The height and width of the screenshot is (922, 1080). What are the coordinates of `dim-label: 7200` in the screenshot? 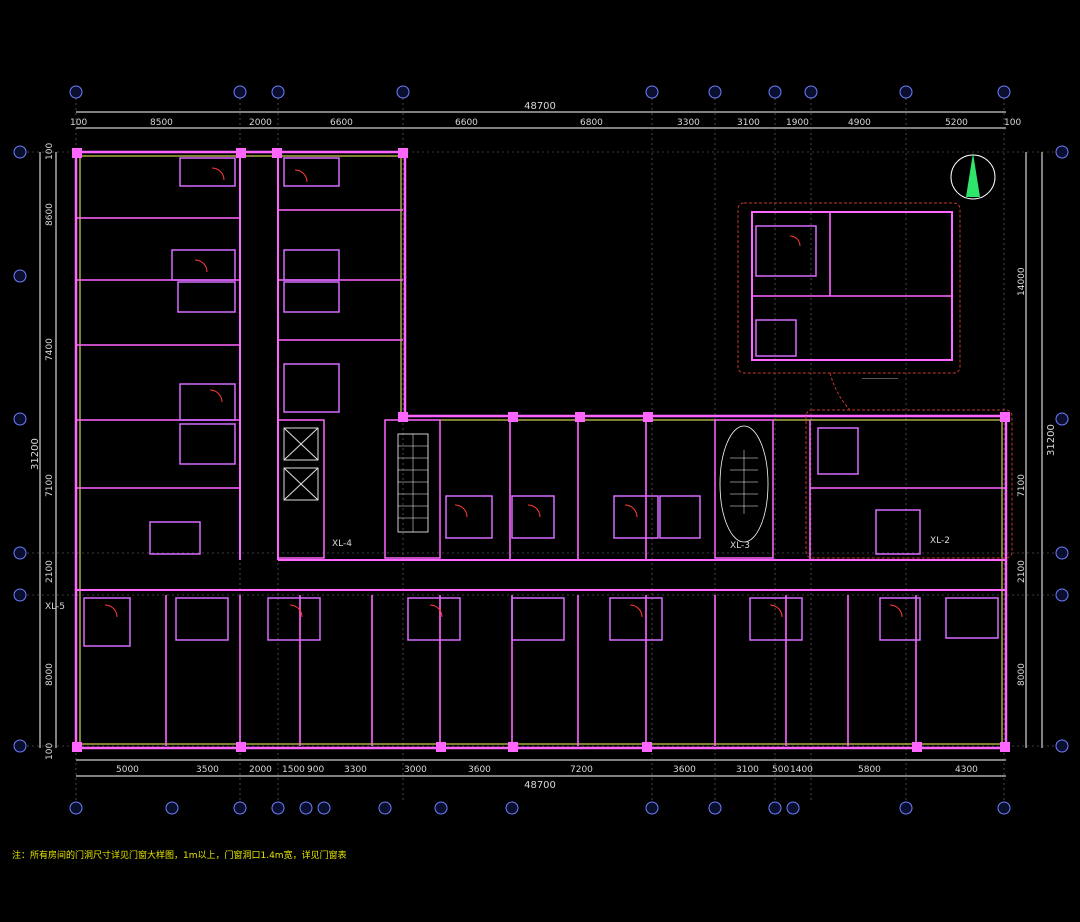 It's located at (581, 770).